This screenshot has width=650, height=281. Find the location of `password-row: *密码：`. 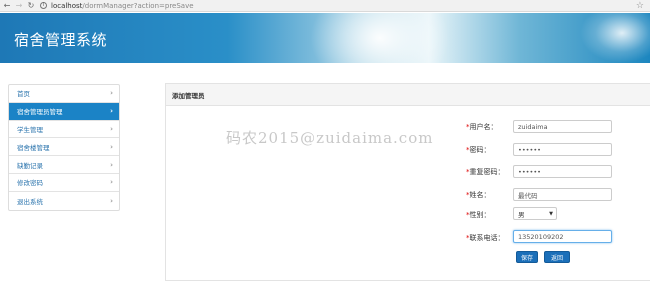

password-row: *密码： is located at coordinates (490, 149).